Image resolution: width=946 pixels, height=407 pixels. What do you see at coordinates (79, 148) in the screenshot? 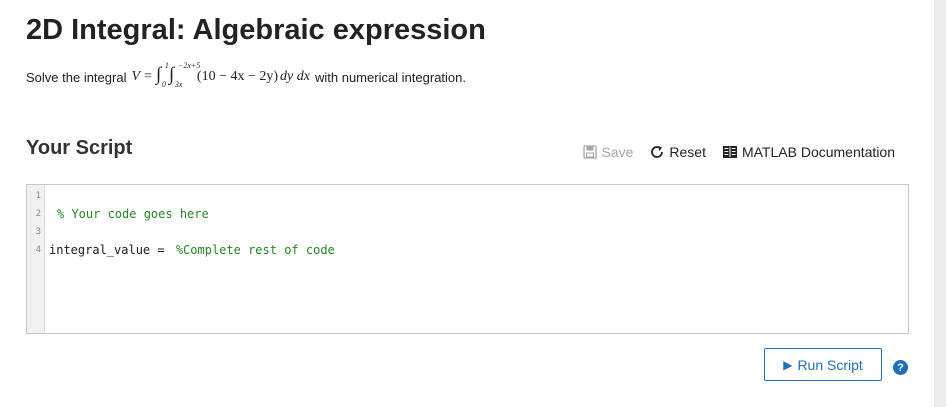
I see `script-heading: Your Script` at bounding box center [79, 148].